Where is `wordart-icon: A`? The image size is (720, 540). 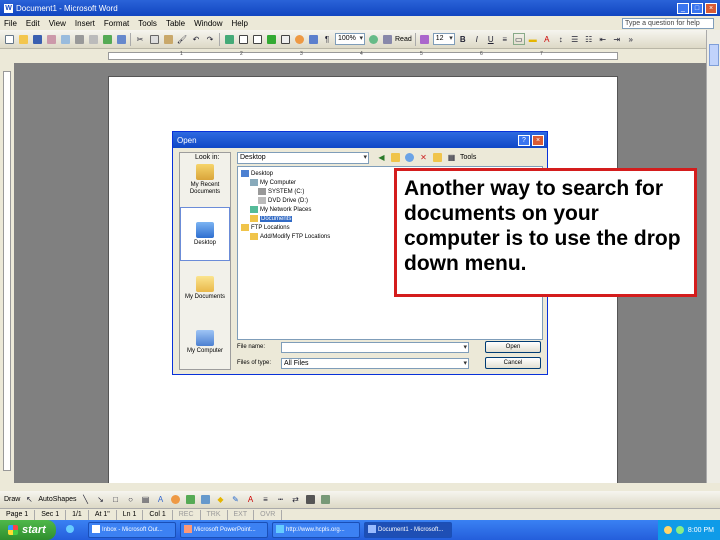 wordart-icon: A is located at coordinates (161, 500).